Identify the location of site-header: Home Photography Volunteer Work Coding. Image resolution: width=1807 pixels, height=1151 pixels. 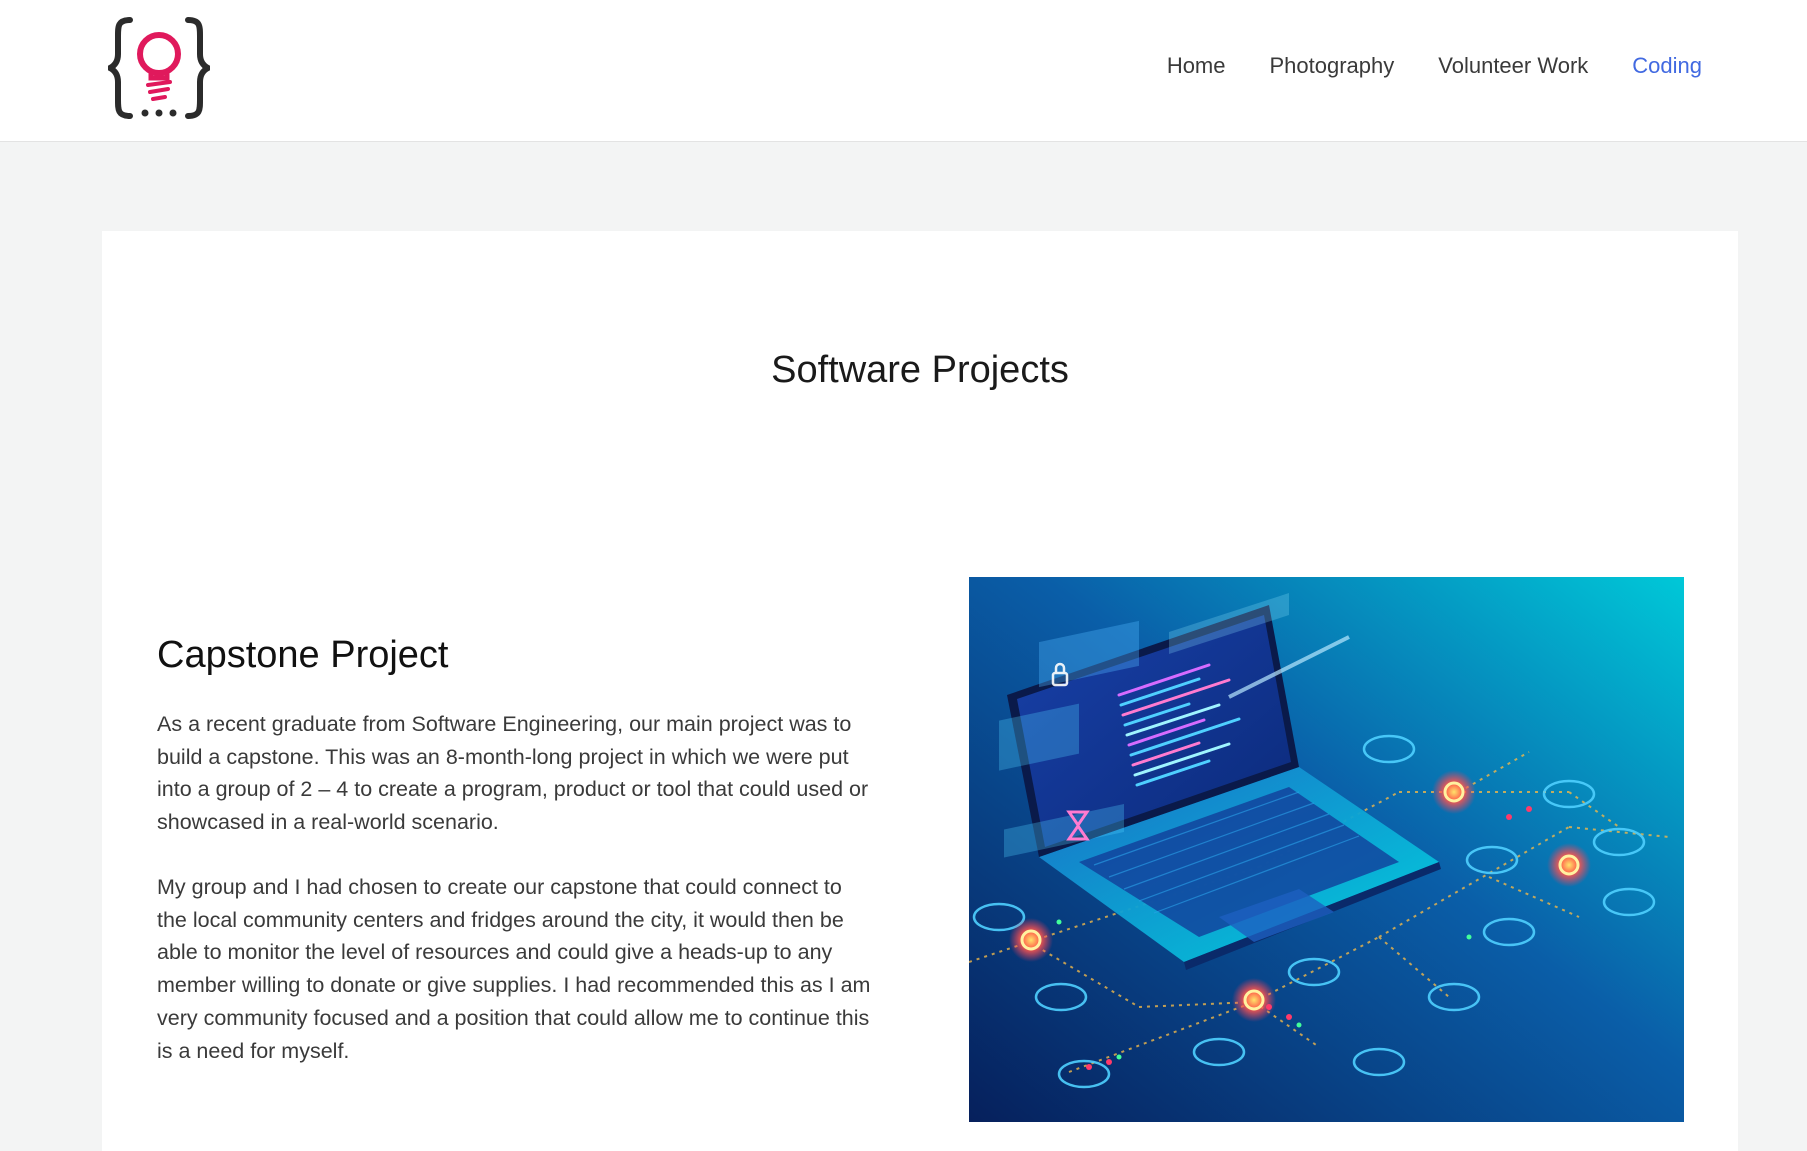
(903, 71).